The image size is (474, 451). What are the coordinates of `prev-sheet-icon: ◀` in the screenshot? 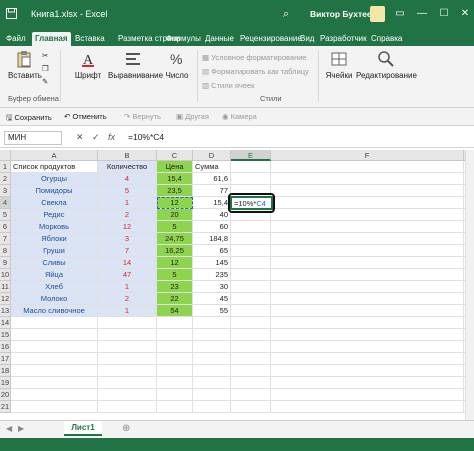 It's located at (9, 428).